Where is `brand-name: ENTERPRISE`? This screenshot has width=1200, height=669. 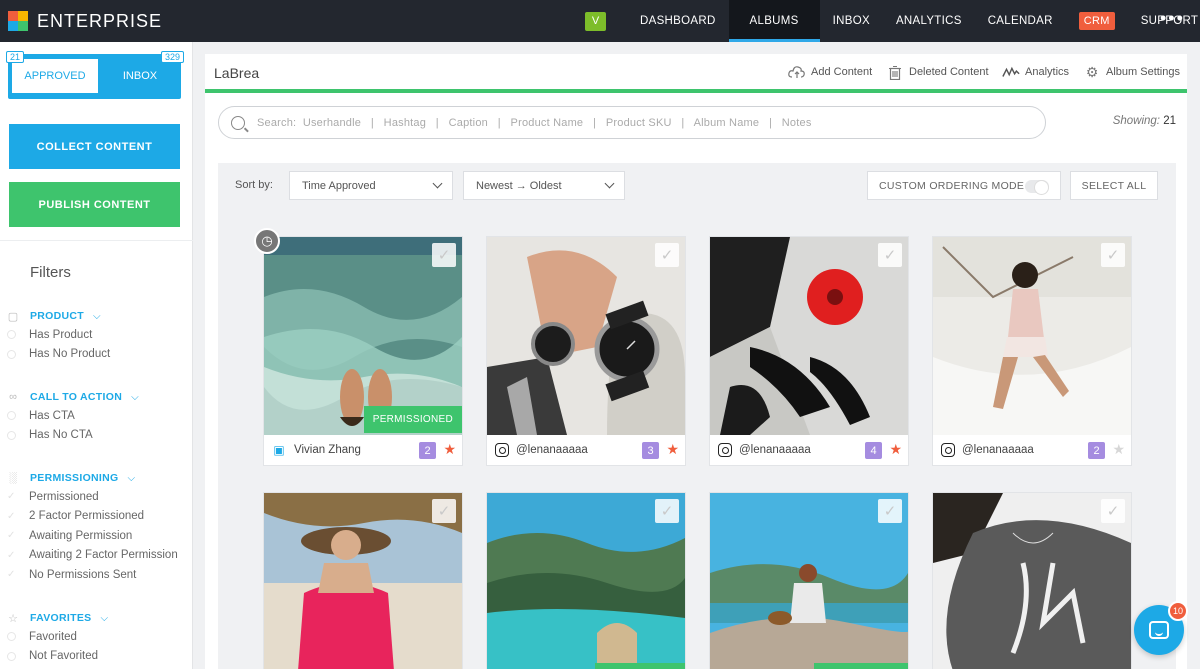
brand-name: ENTERPRISE is located at coordinates (100, 20).